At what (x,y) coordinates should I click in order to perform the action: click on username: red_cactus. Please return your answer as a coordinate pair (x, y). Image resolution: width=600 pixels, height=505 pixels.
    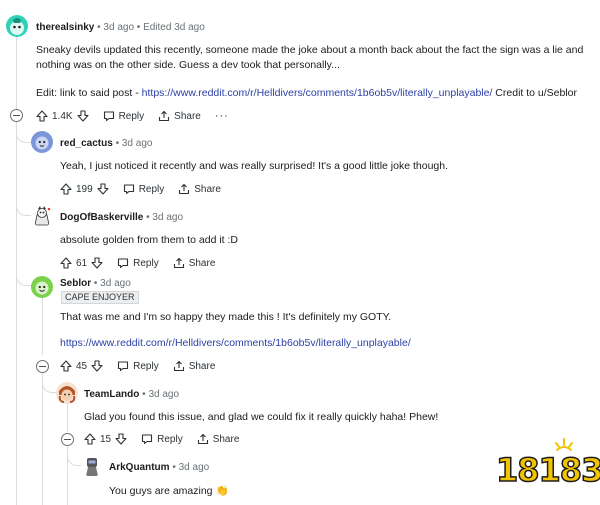
    Looking at the image, I should click on (86, 143).